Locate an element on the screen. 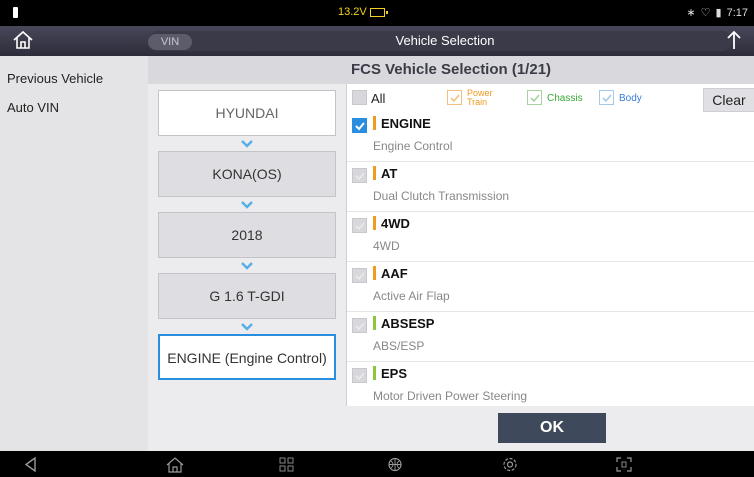  nav-bar is located at coordinates (377, 464).